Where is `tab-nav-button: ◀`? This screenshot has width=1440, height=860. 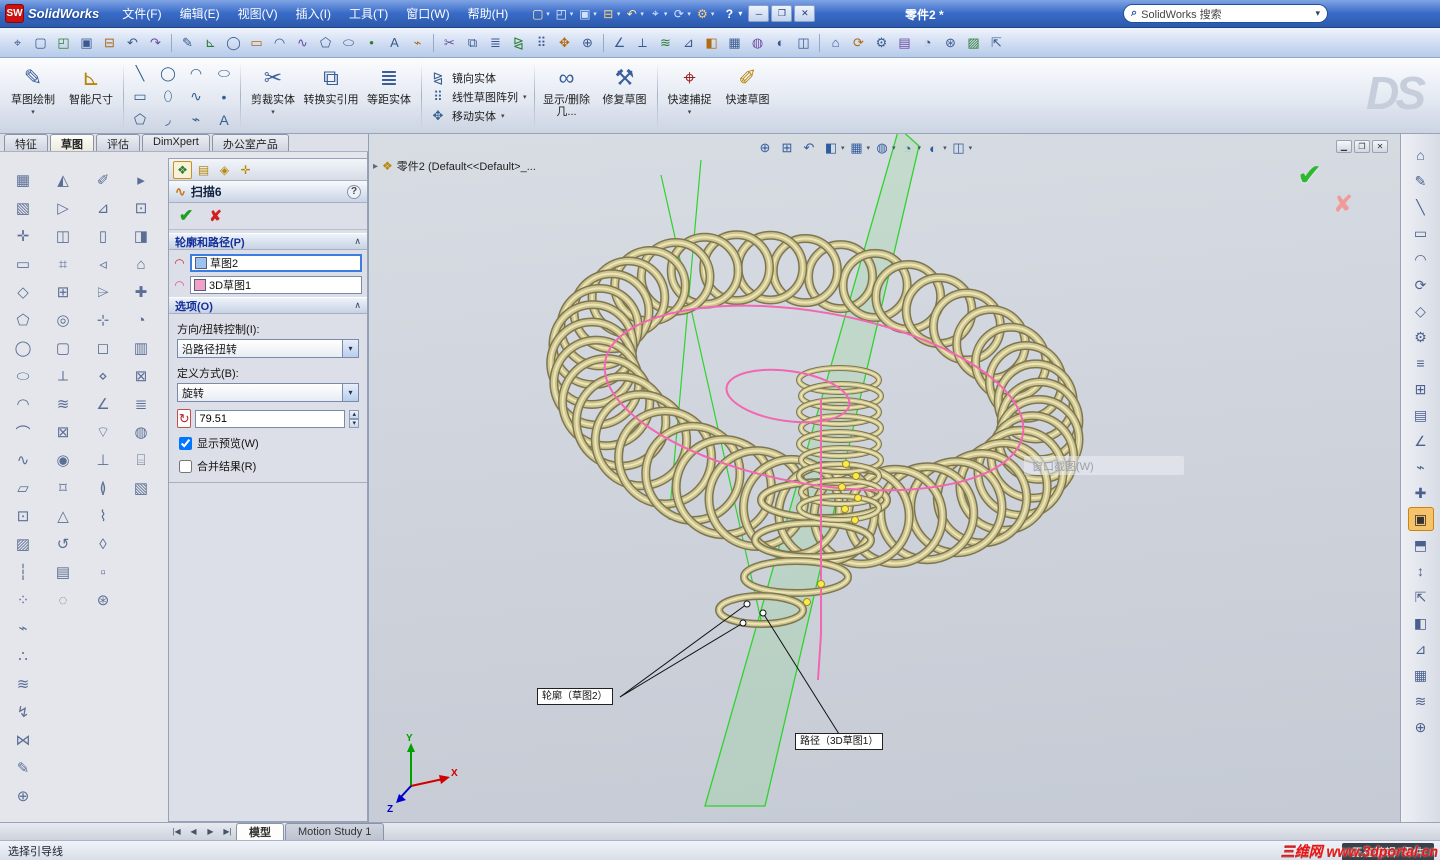
tab-nav-button: ◀ is located at coordinates (193, 832).